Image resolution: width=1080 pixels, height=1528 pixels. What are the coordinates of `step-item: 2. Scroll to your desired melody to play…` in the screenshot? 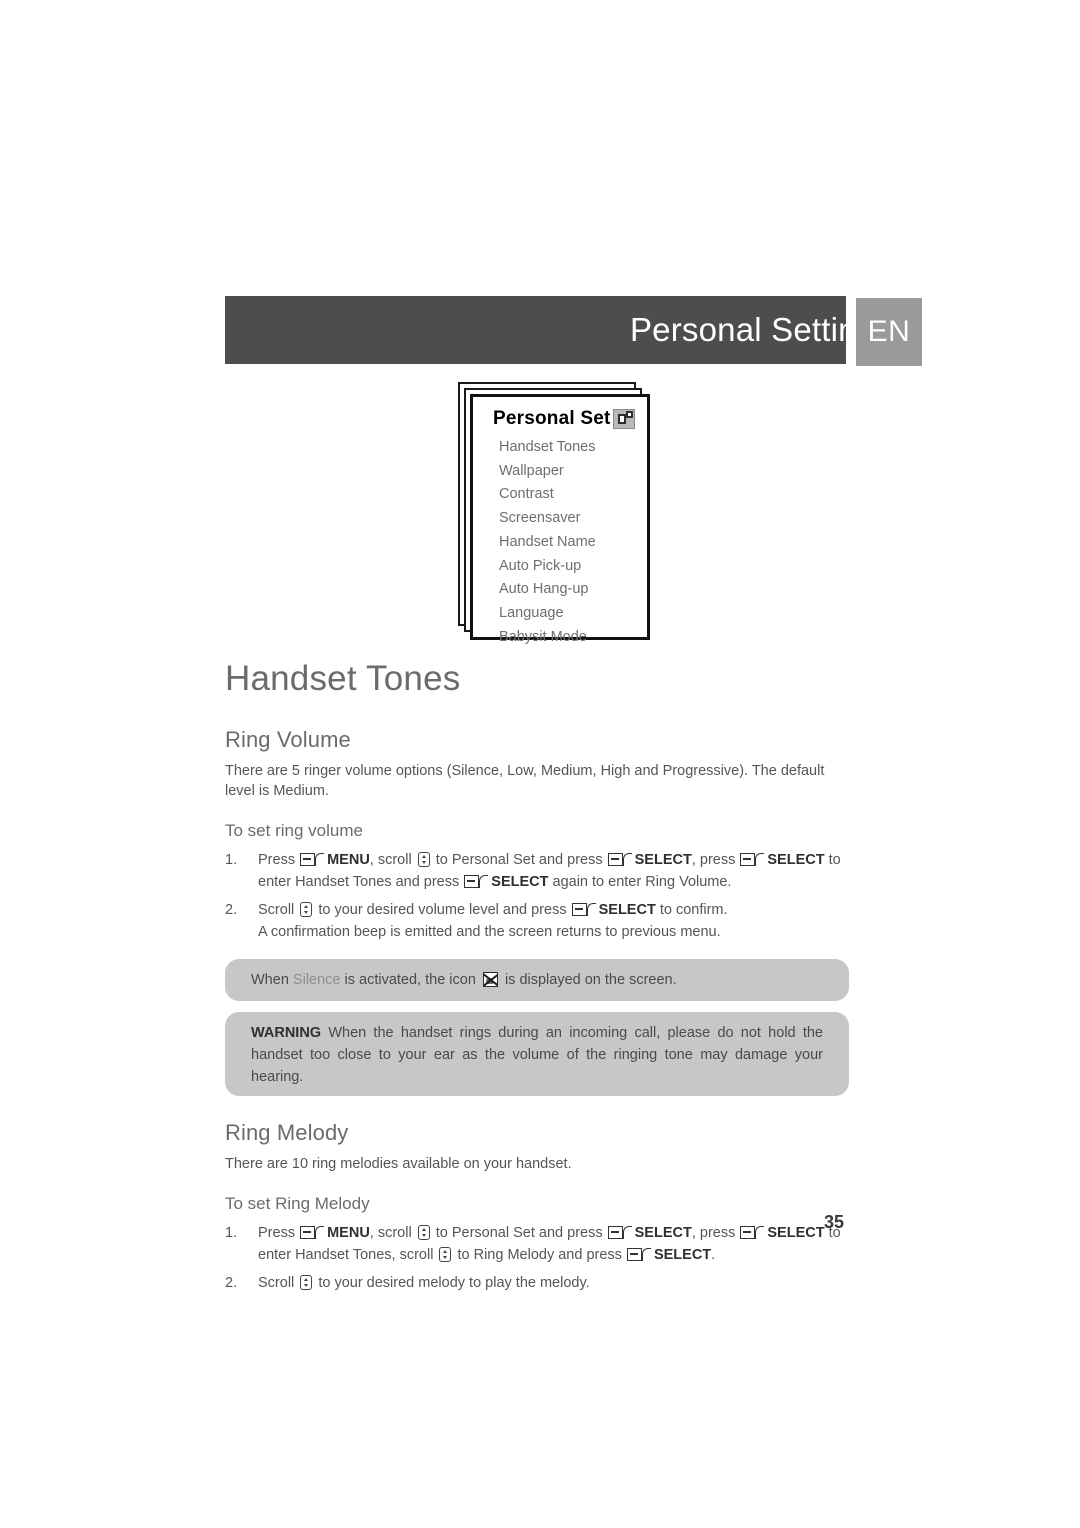 It's located at (539, 1283).